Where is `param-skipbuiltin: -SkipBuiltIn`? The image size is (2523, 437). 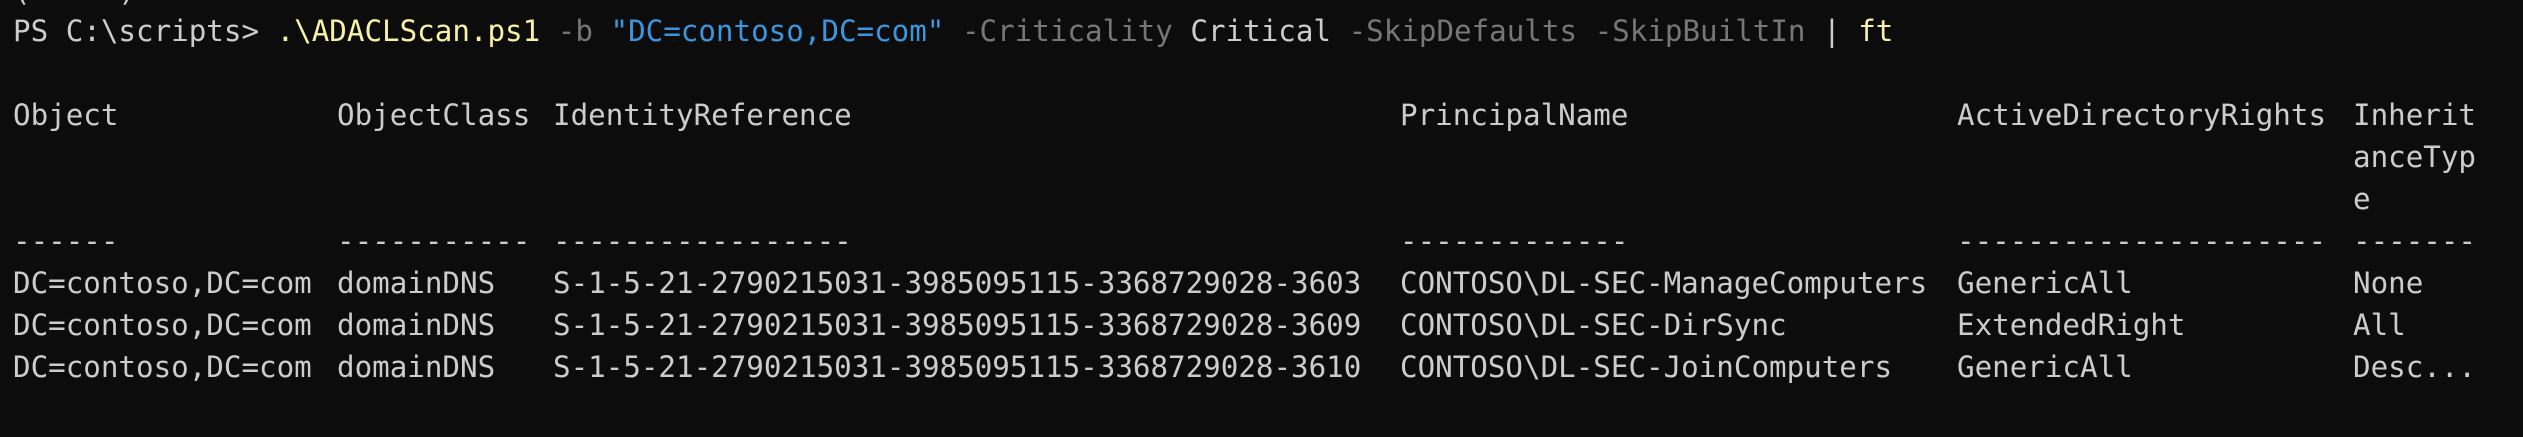
param-skipbuiltin: -SkipBuiltIn is located at coordinates (1700, 31).